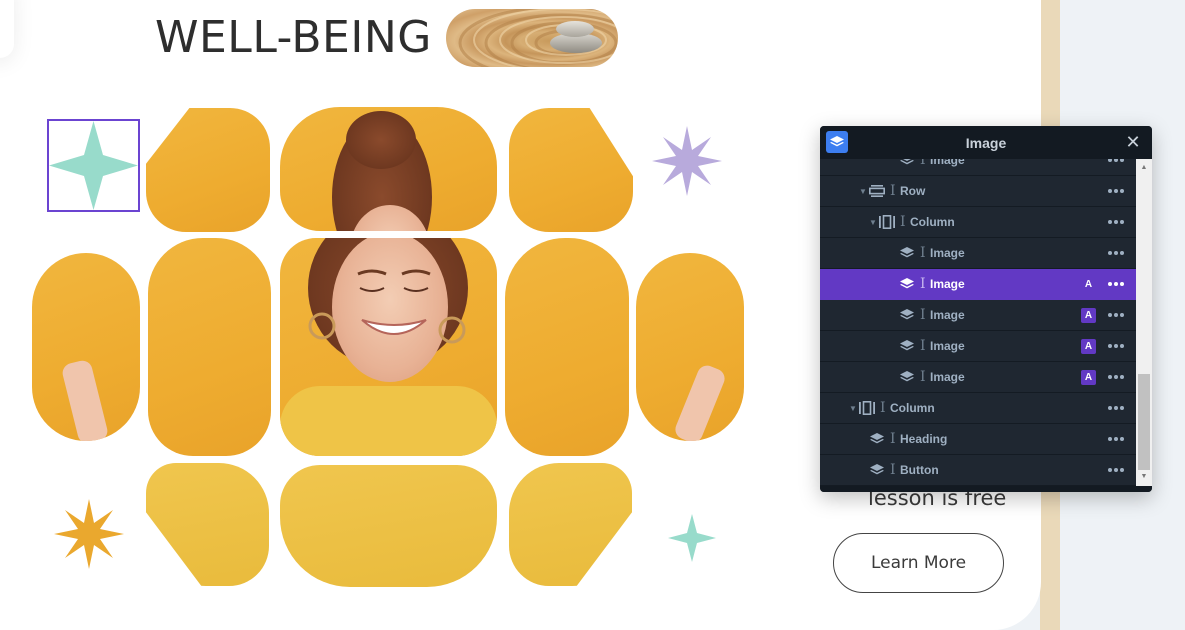 This screenshot has height=630, width=1185. I want to click on panel-header: Image ✕, so click(986, 142).